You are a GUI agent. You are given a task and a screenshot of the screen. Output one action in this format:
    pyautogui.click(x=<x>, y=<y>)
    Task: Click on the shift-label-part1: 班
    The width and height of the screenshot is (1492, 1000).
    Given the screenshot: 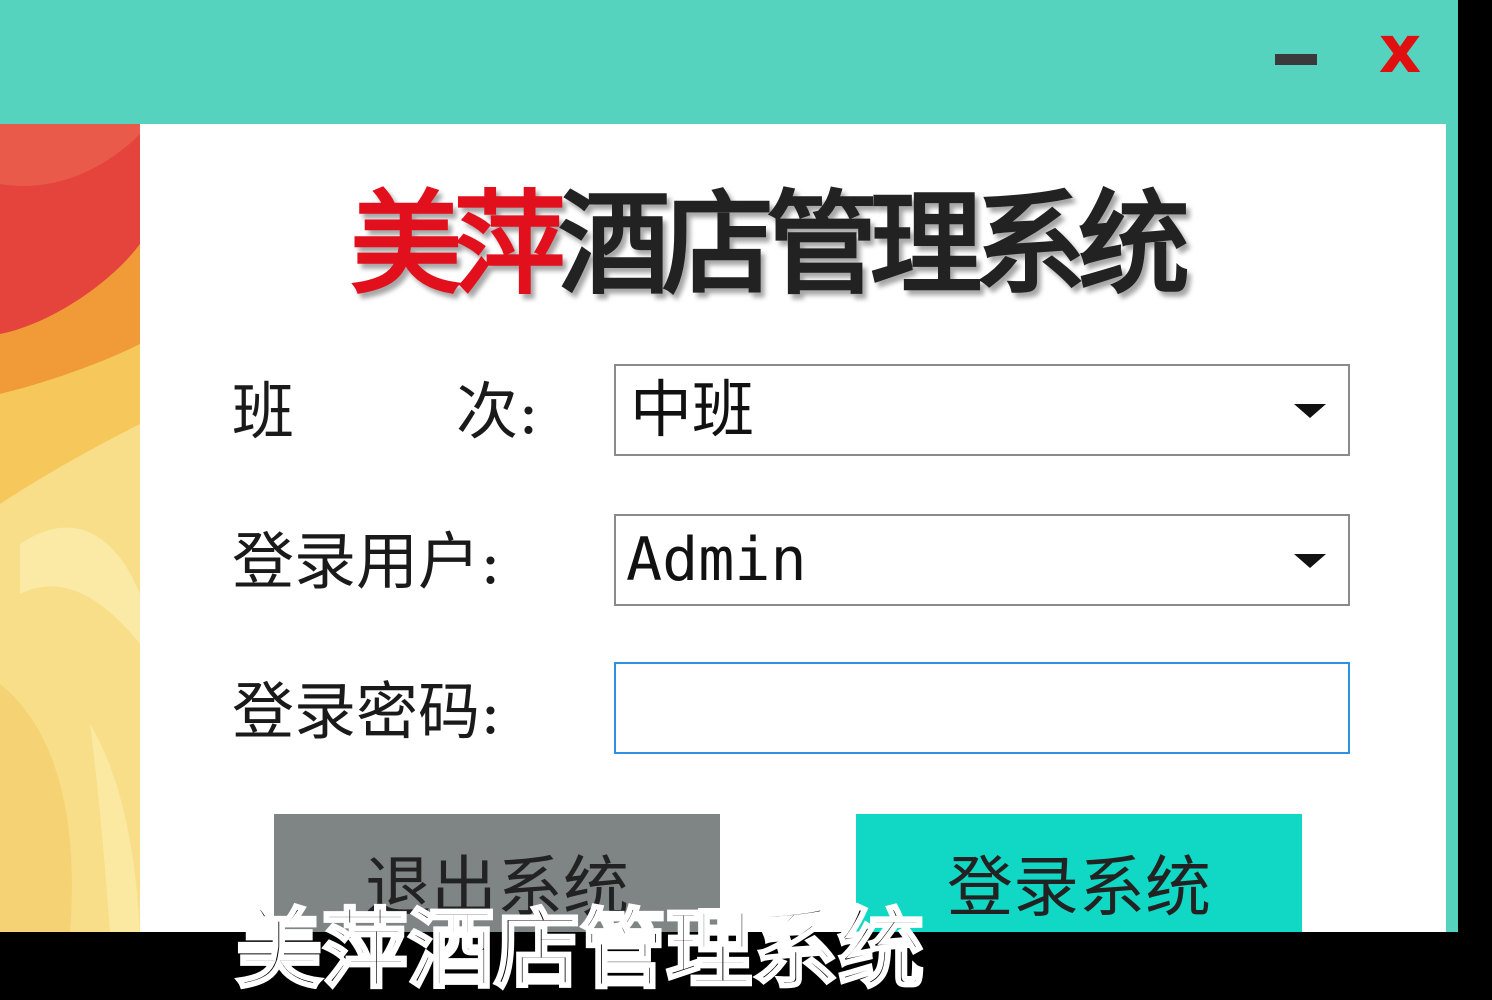 What is the action you would take?
    pyautogui.click(x=263, y=411)
    